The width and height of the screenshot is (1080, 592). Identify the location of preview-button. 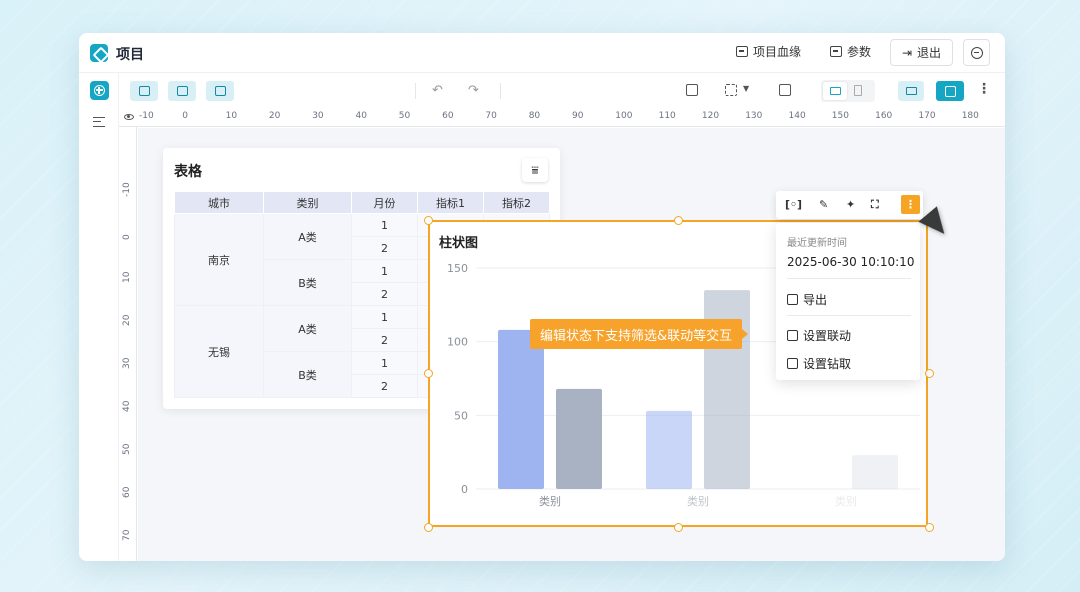
(911, 91).